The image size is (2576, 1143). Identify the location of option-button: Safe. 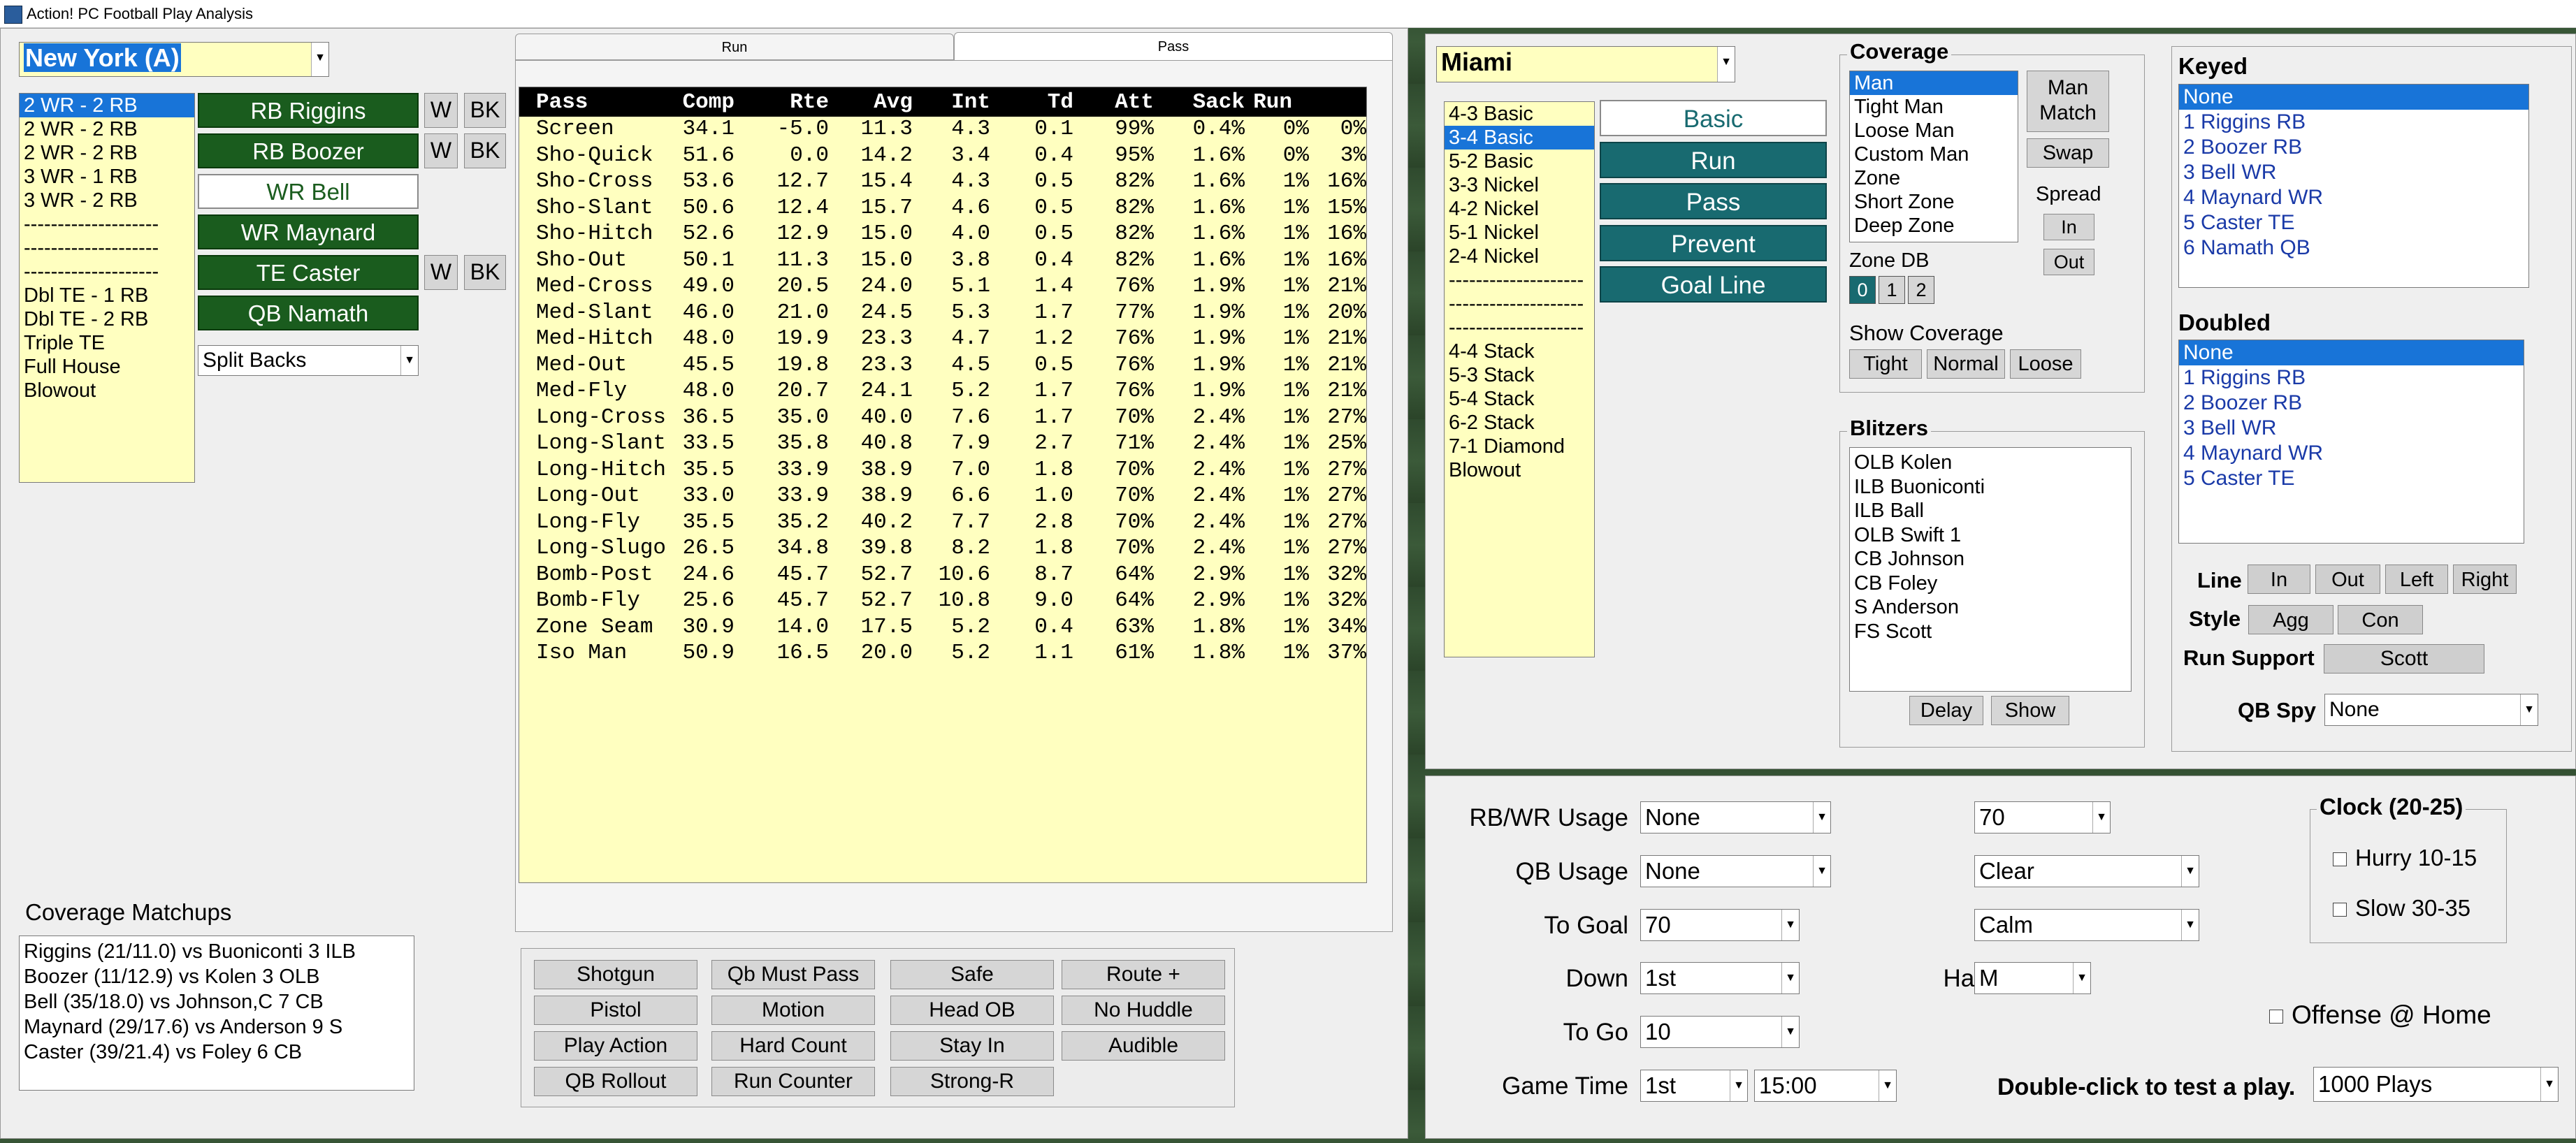
(972, 975).